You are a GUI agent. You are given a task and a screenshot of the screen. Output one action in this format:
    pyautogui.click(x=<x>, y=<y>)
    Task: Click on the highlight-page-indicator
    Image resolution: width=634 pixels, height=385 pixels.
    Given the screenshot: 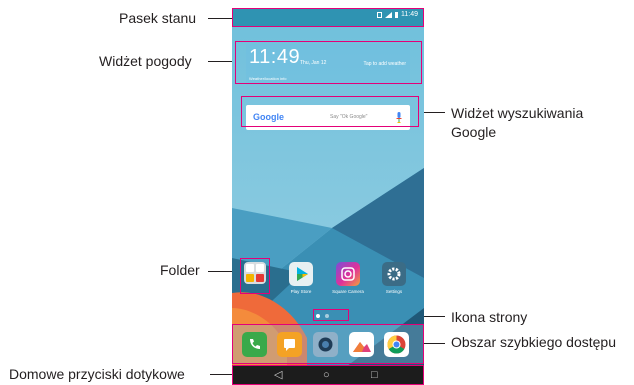 What is the action you would take?
    pyautogui.click(x=331, y=315)
    